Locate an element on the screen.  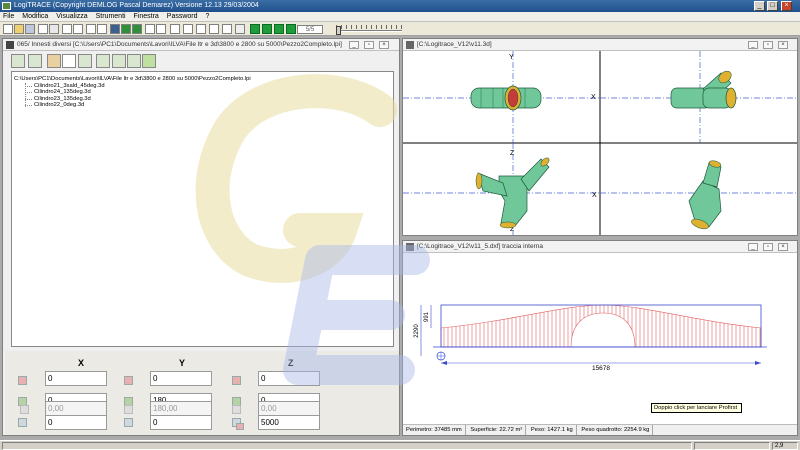
table-icon is located at coordinates (102, 29).